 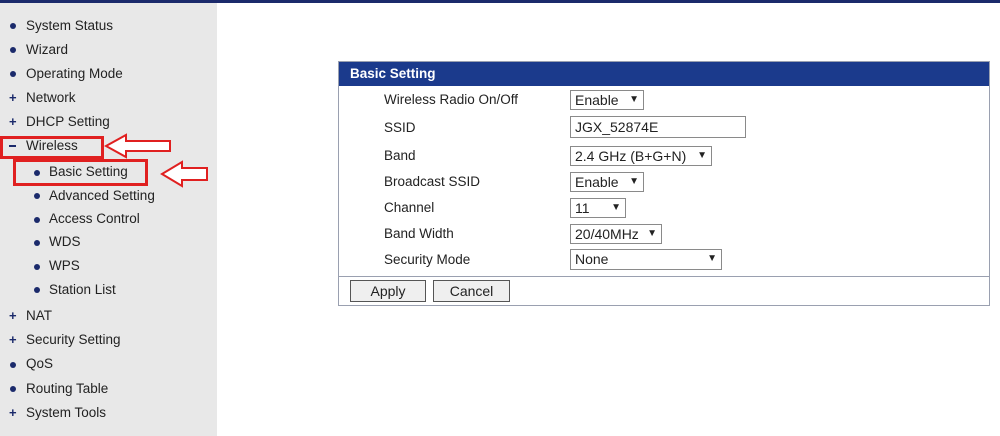 I want to click on sidebar-item-dhcp-setting: DHCP Setting, so click(x=68, y=122).